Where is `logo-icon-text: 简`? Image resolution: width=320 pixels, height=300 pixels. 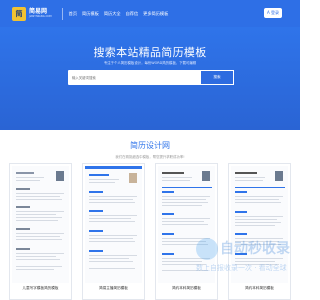 logo-icon-text: 简 is located at coordinates (19, 13).